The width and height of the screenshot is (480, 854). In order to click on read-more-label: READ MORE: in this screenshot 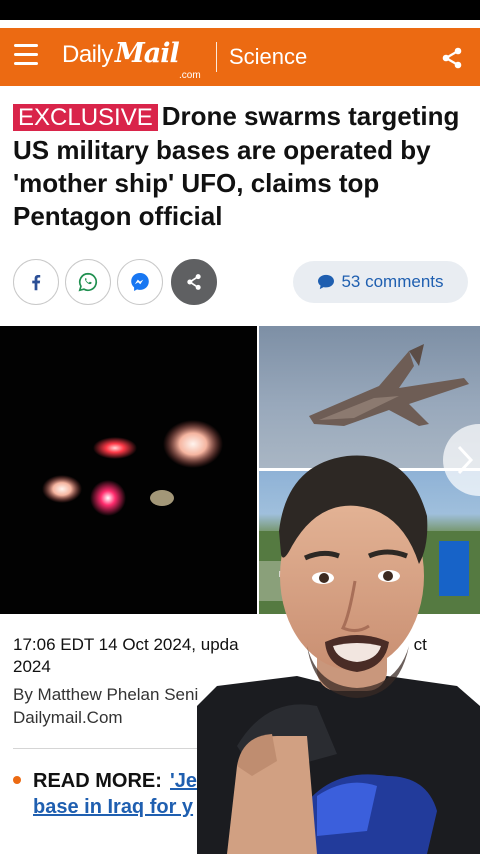, I will do `click(97, 781)`.